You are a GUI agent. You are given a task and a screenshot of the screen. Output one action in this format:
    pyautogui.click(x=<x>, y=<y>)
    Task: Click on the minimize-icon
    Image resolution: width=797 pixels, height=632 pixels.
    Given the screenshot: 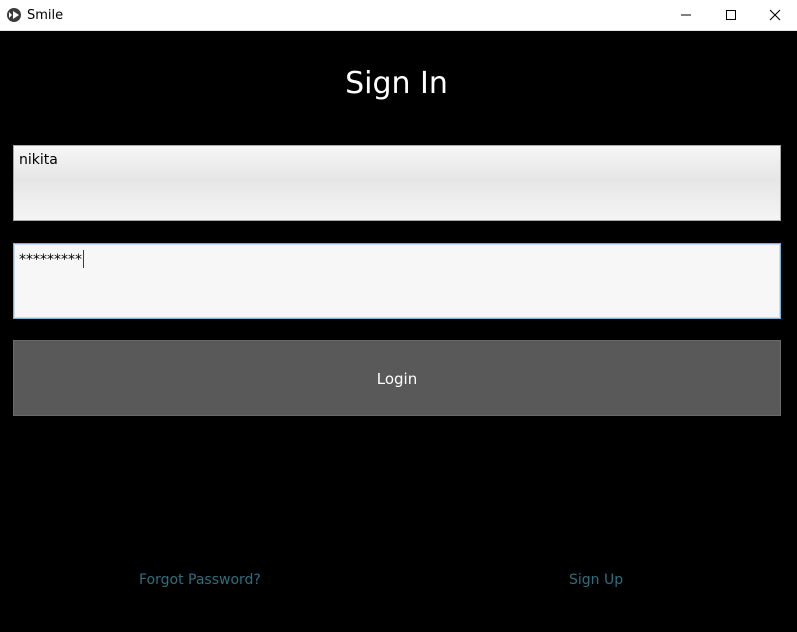 What is the action you would take?
    pyautogui.click(x=686, y=15)
    